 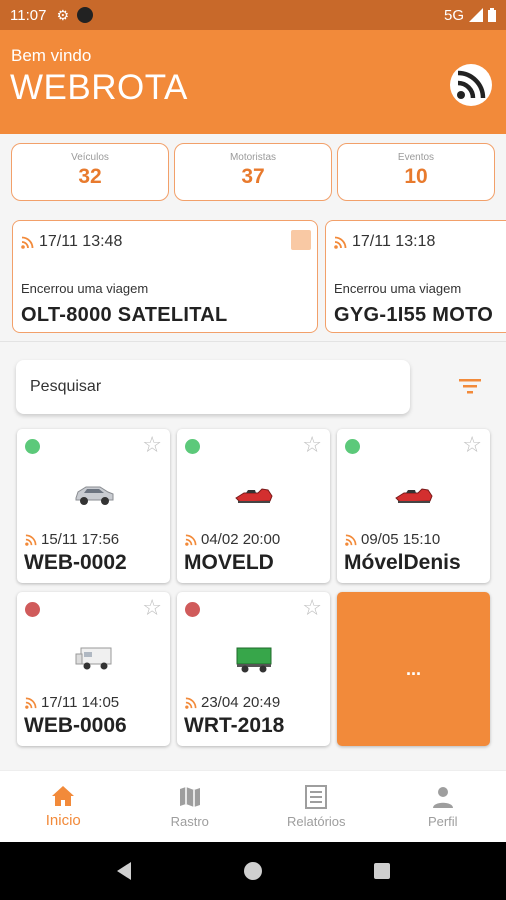 What do you see at coordinates (401, 539) in the screenshot?
I see `timestamp-text: 09/05 15:10` at bounding box center [401, 539].